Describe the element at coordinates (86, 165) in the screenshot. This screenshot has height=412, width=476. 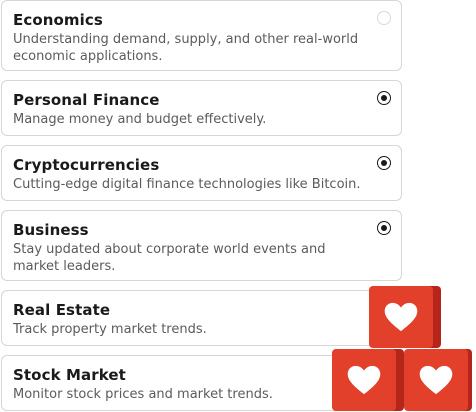
I see `option-title: Cryptocurrencies` at that location.